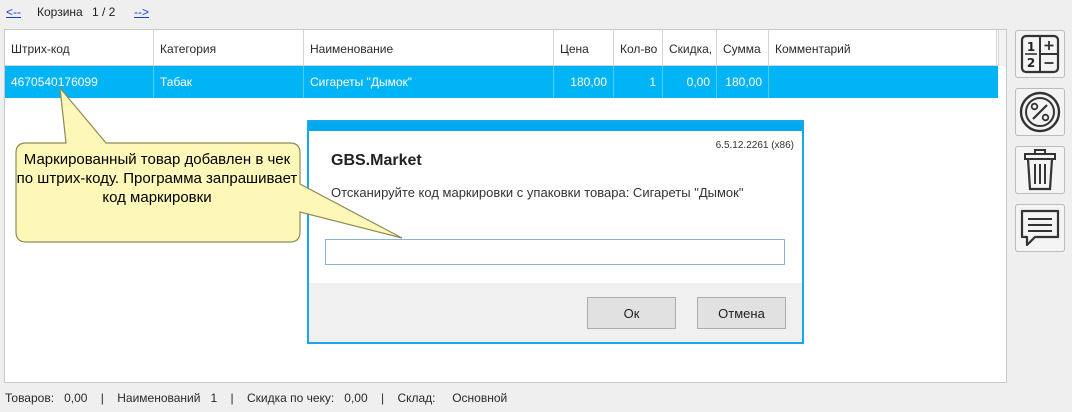 Image resolution: width=1072 pixels, height=412 pixels. Describe the element at coordinates (290, 398) in the screenshot. I see `receipt-discount-label: Скидка по чеку:` at that location.